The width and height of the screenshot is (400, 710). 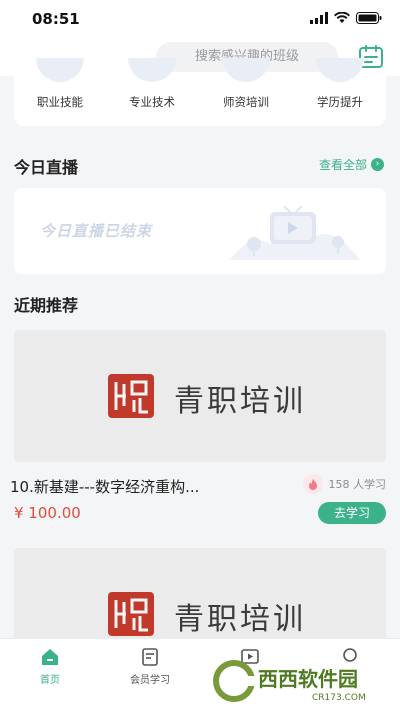 What do you see at coordinates (47, 513) in the screenshot?
I see `course-price: ¥ 100.00` at bounding box center [47, 513].